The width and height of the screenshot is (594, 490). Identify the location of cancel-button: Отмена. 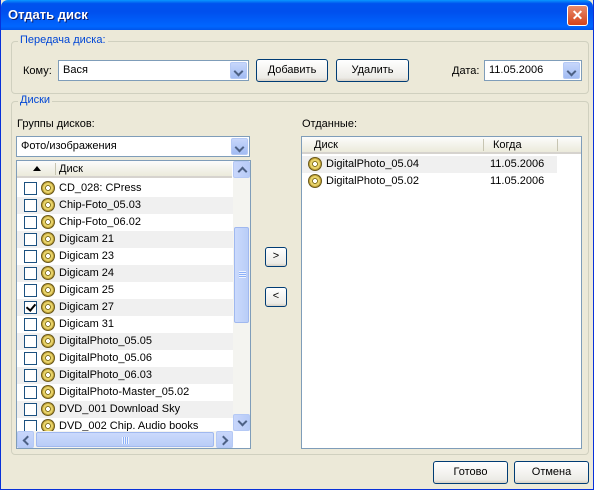
(551, 472).